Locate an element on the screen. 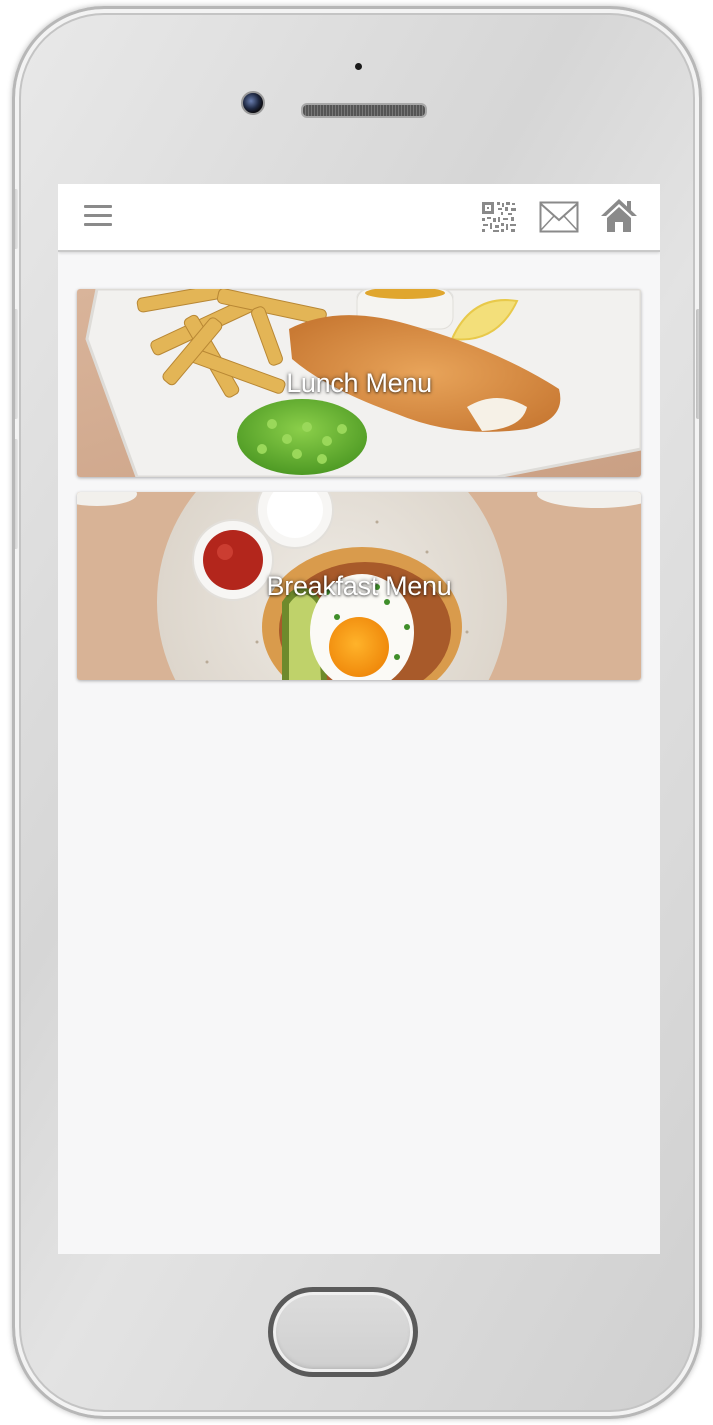  qr-code-icon is located at coordinates (500, 219).